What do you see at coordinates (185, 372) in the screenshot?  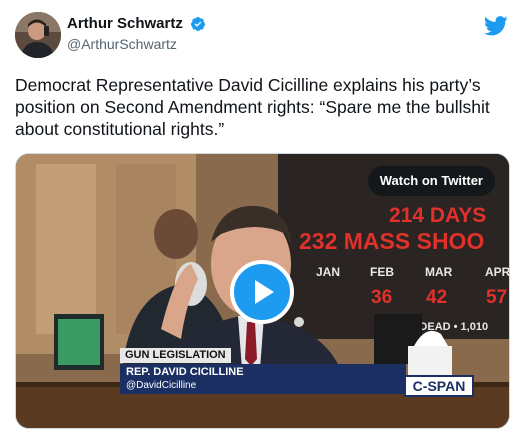 I see `chyron-name: REP. DAVID CICILLINE` at bounding box center [185, 372].